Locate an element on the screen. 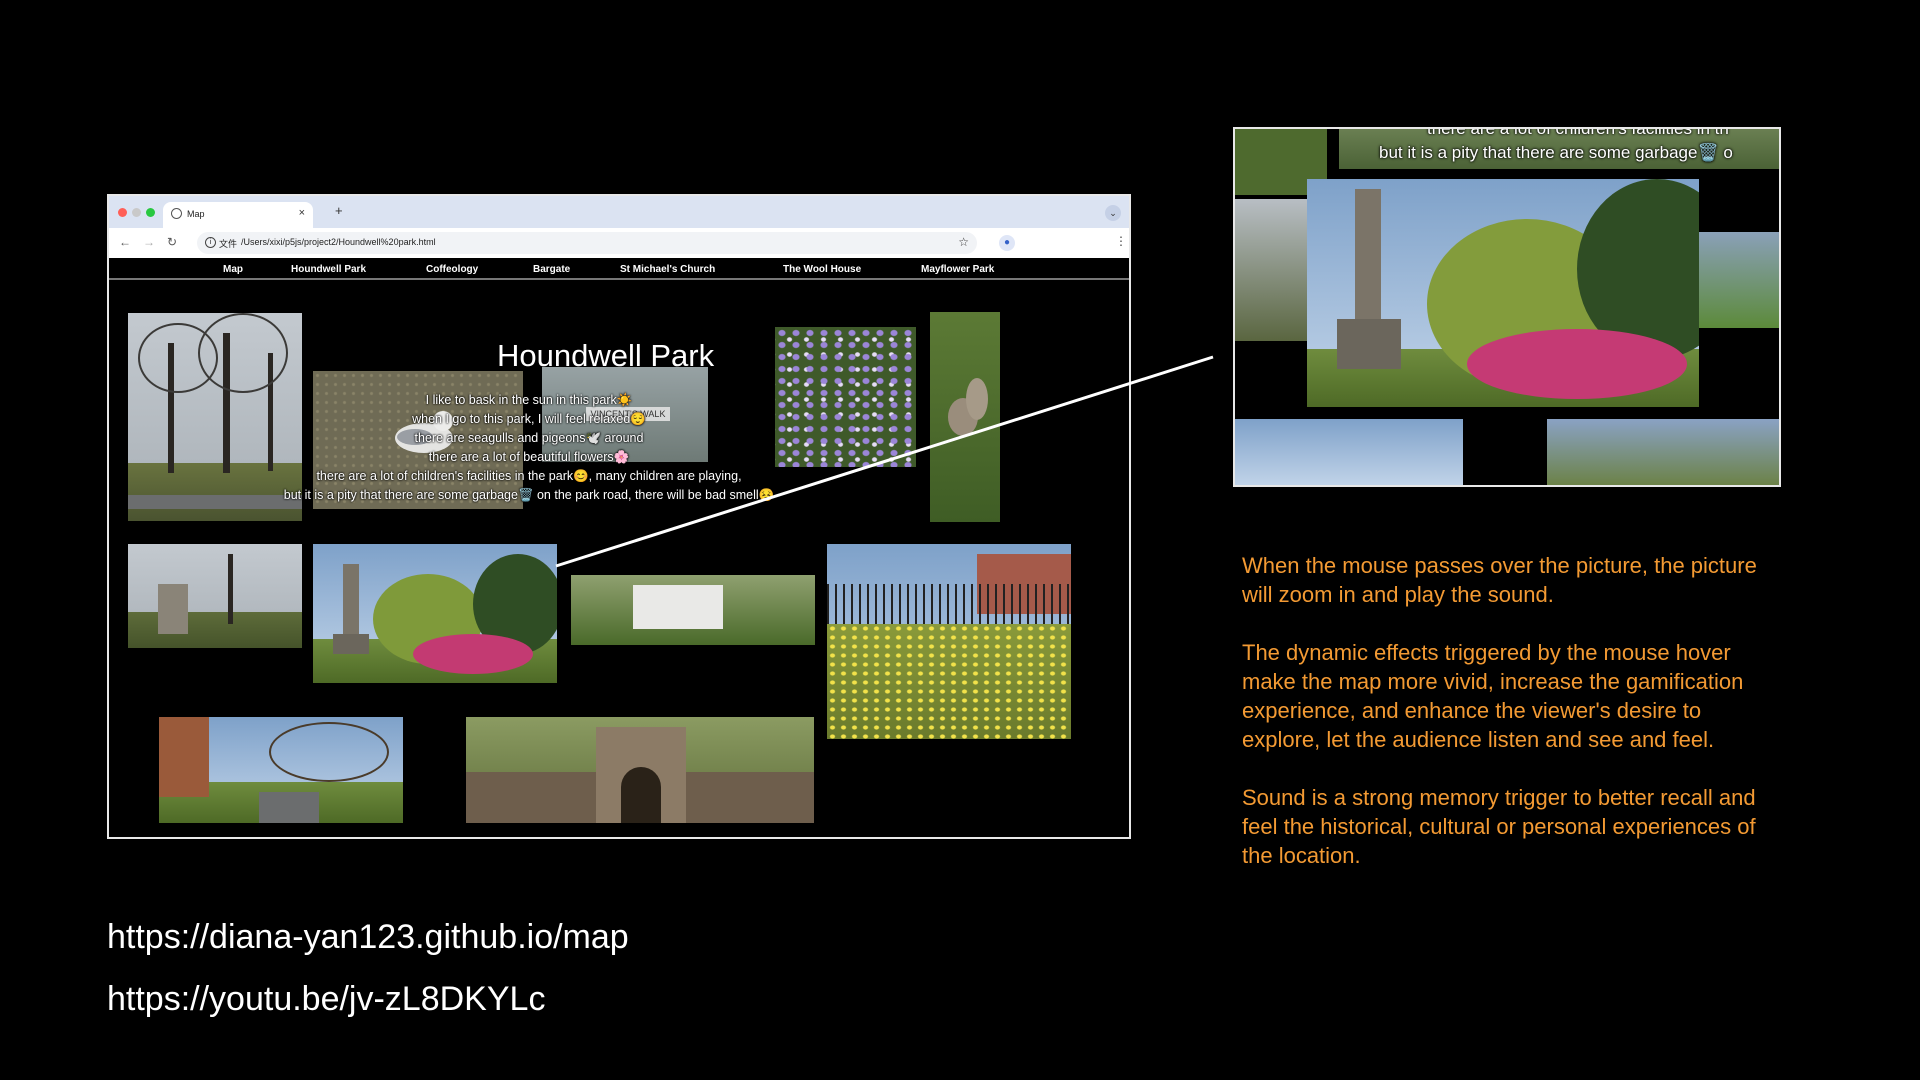 This screenshot has height=1080, width=1920. tree-trunk is located at coordinates (230, 589).